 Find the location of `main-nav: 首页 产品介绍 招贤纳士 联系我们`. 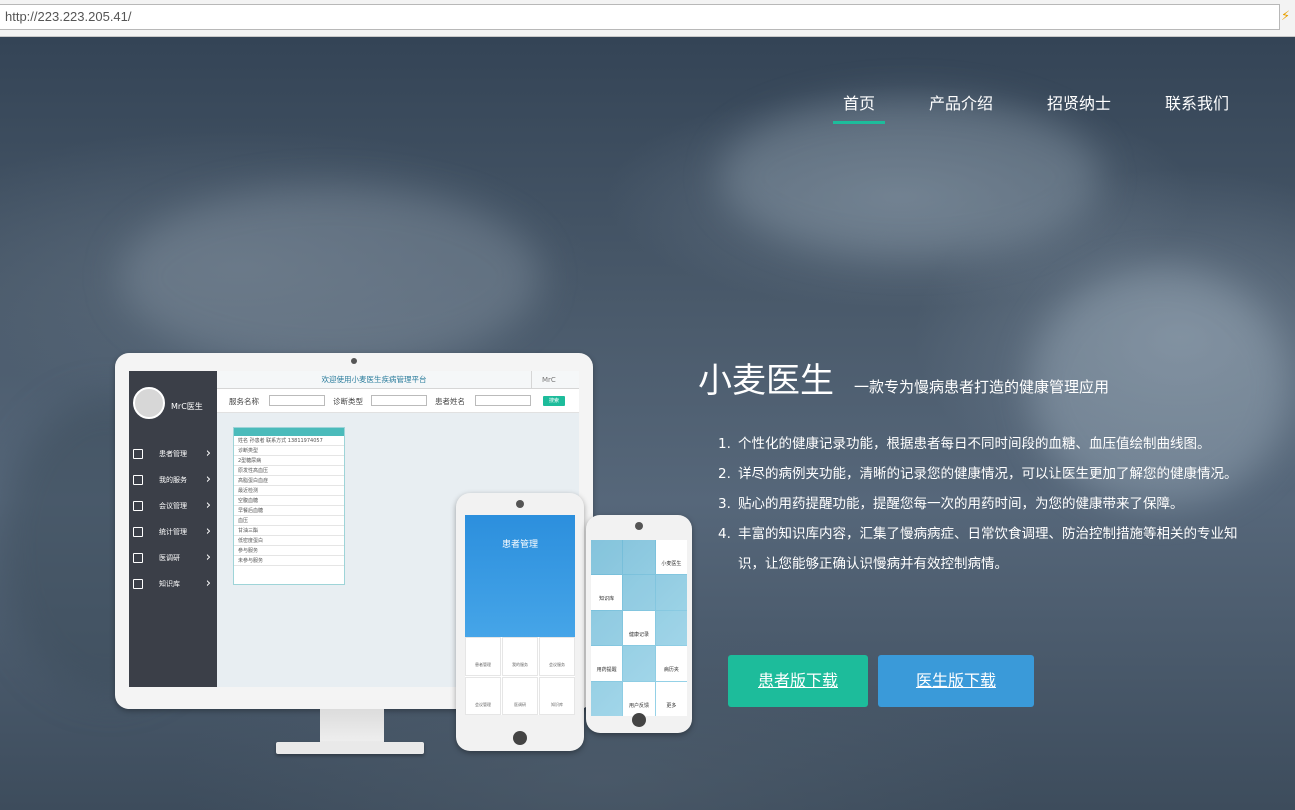

main-nav: 首页 产品介绍 招贤纳士 联系我们 is located at coordinates (1019, 106).